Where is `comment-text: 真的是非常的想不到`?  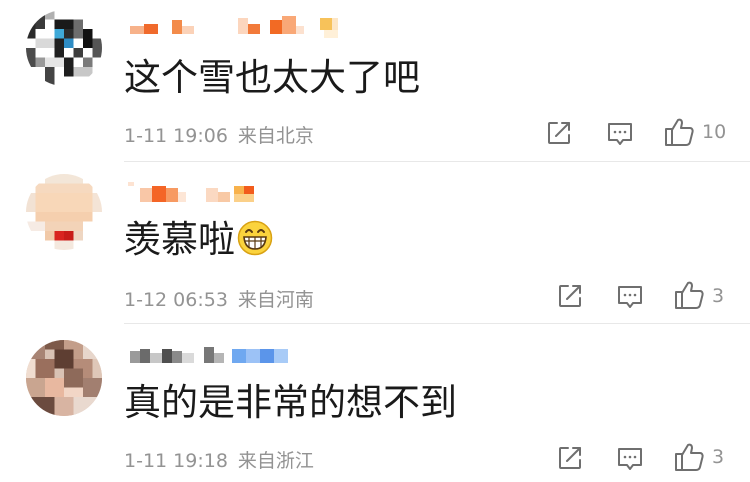 comment-text: 真的是非常的想不到 is located at coordinates (290, 402).